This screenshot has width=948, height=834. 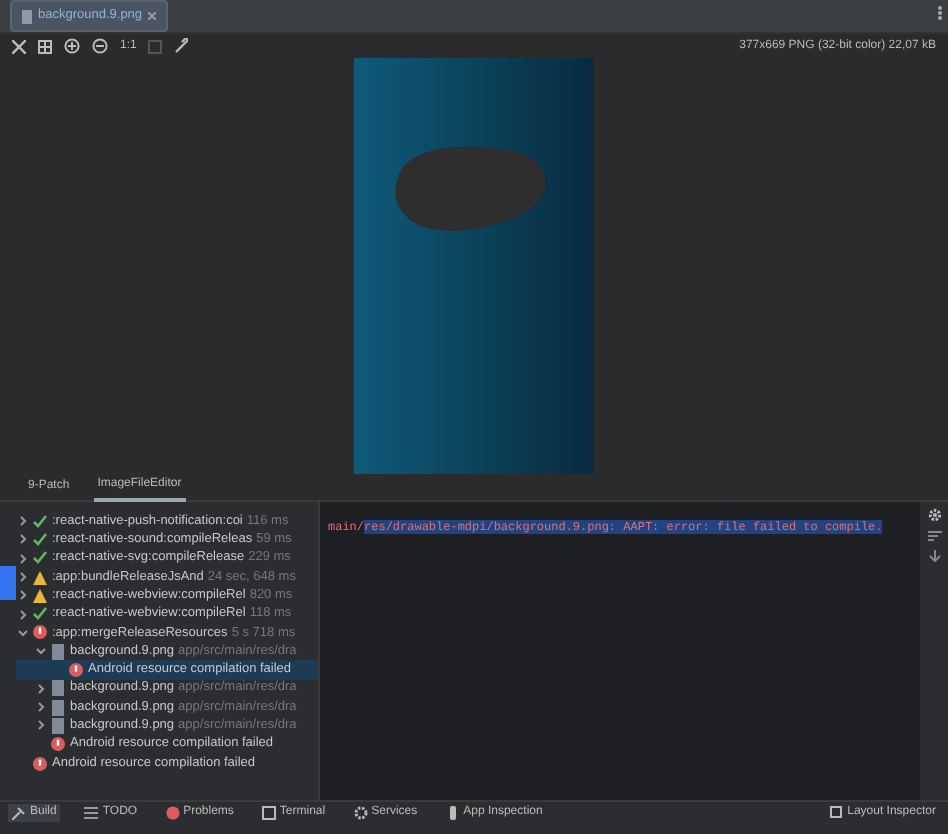 What do you see at coordinates (836, 812) in the screenshot?
I see `layout-inspector-icon` at bounding box center [836, 812].